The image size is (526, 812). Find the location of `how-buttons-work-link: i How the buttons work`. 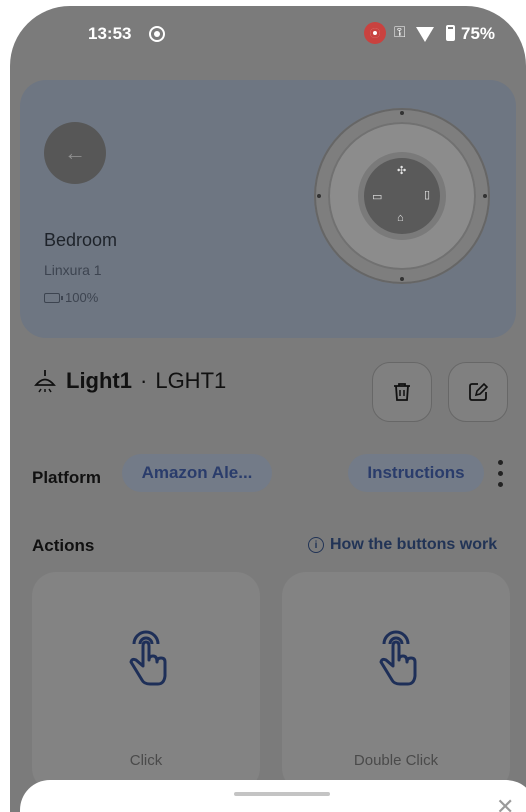

how-buttons-work-link: i How the buttons work is located at coordinates (402, 545).